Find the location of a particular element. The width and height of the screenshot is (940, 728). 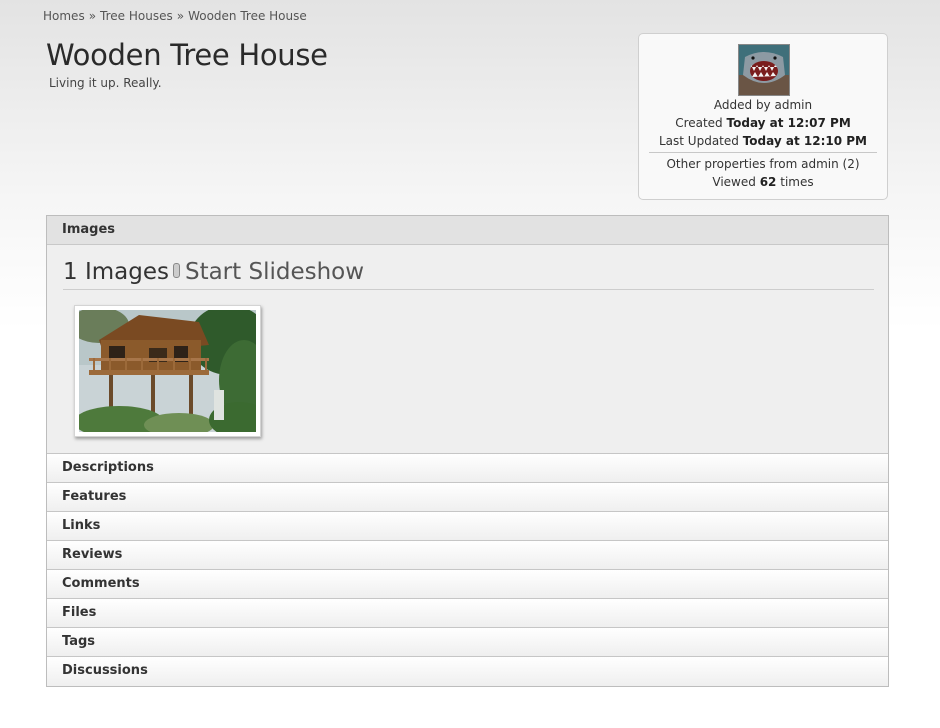

start-slideshow-link: Start Slideshow is located at coordinates (274, 272).